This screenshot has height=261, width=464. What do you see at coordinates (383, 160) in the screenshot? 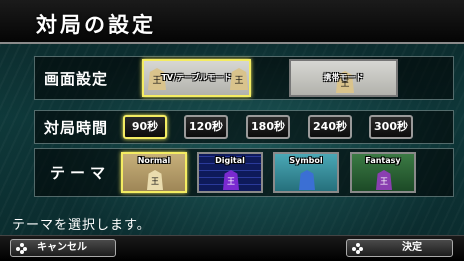
I see `theme-fantasy-label: Fantasy` at bounding box center [383, 160].